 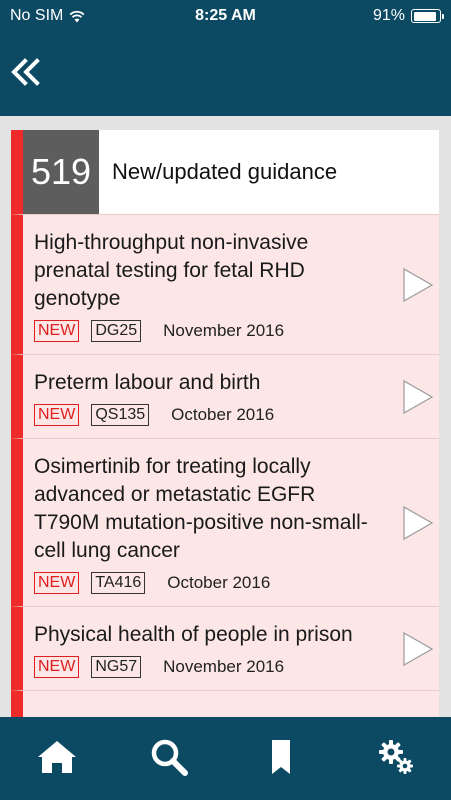 I want to click on guidance-meta: NEW NG57 November 2016, so click(x=207, y=667).